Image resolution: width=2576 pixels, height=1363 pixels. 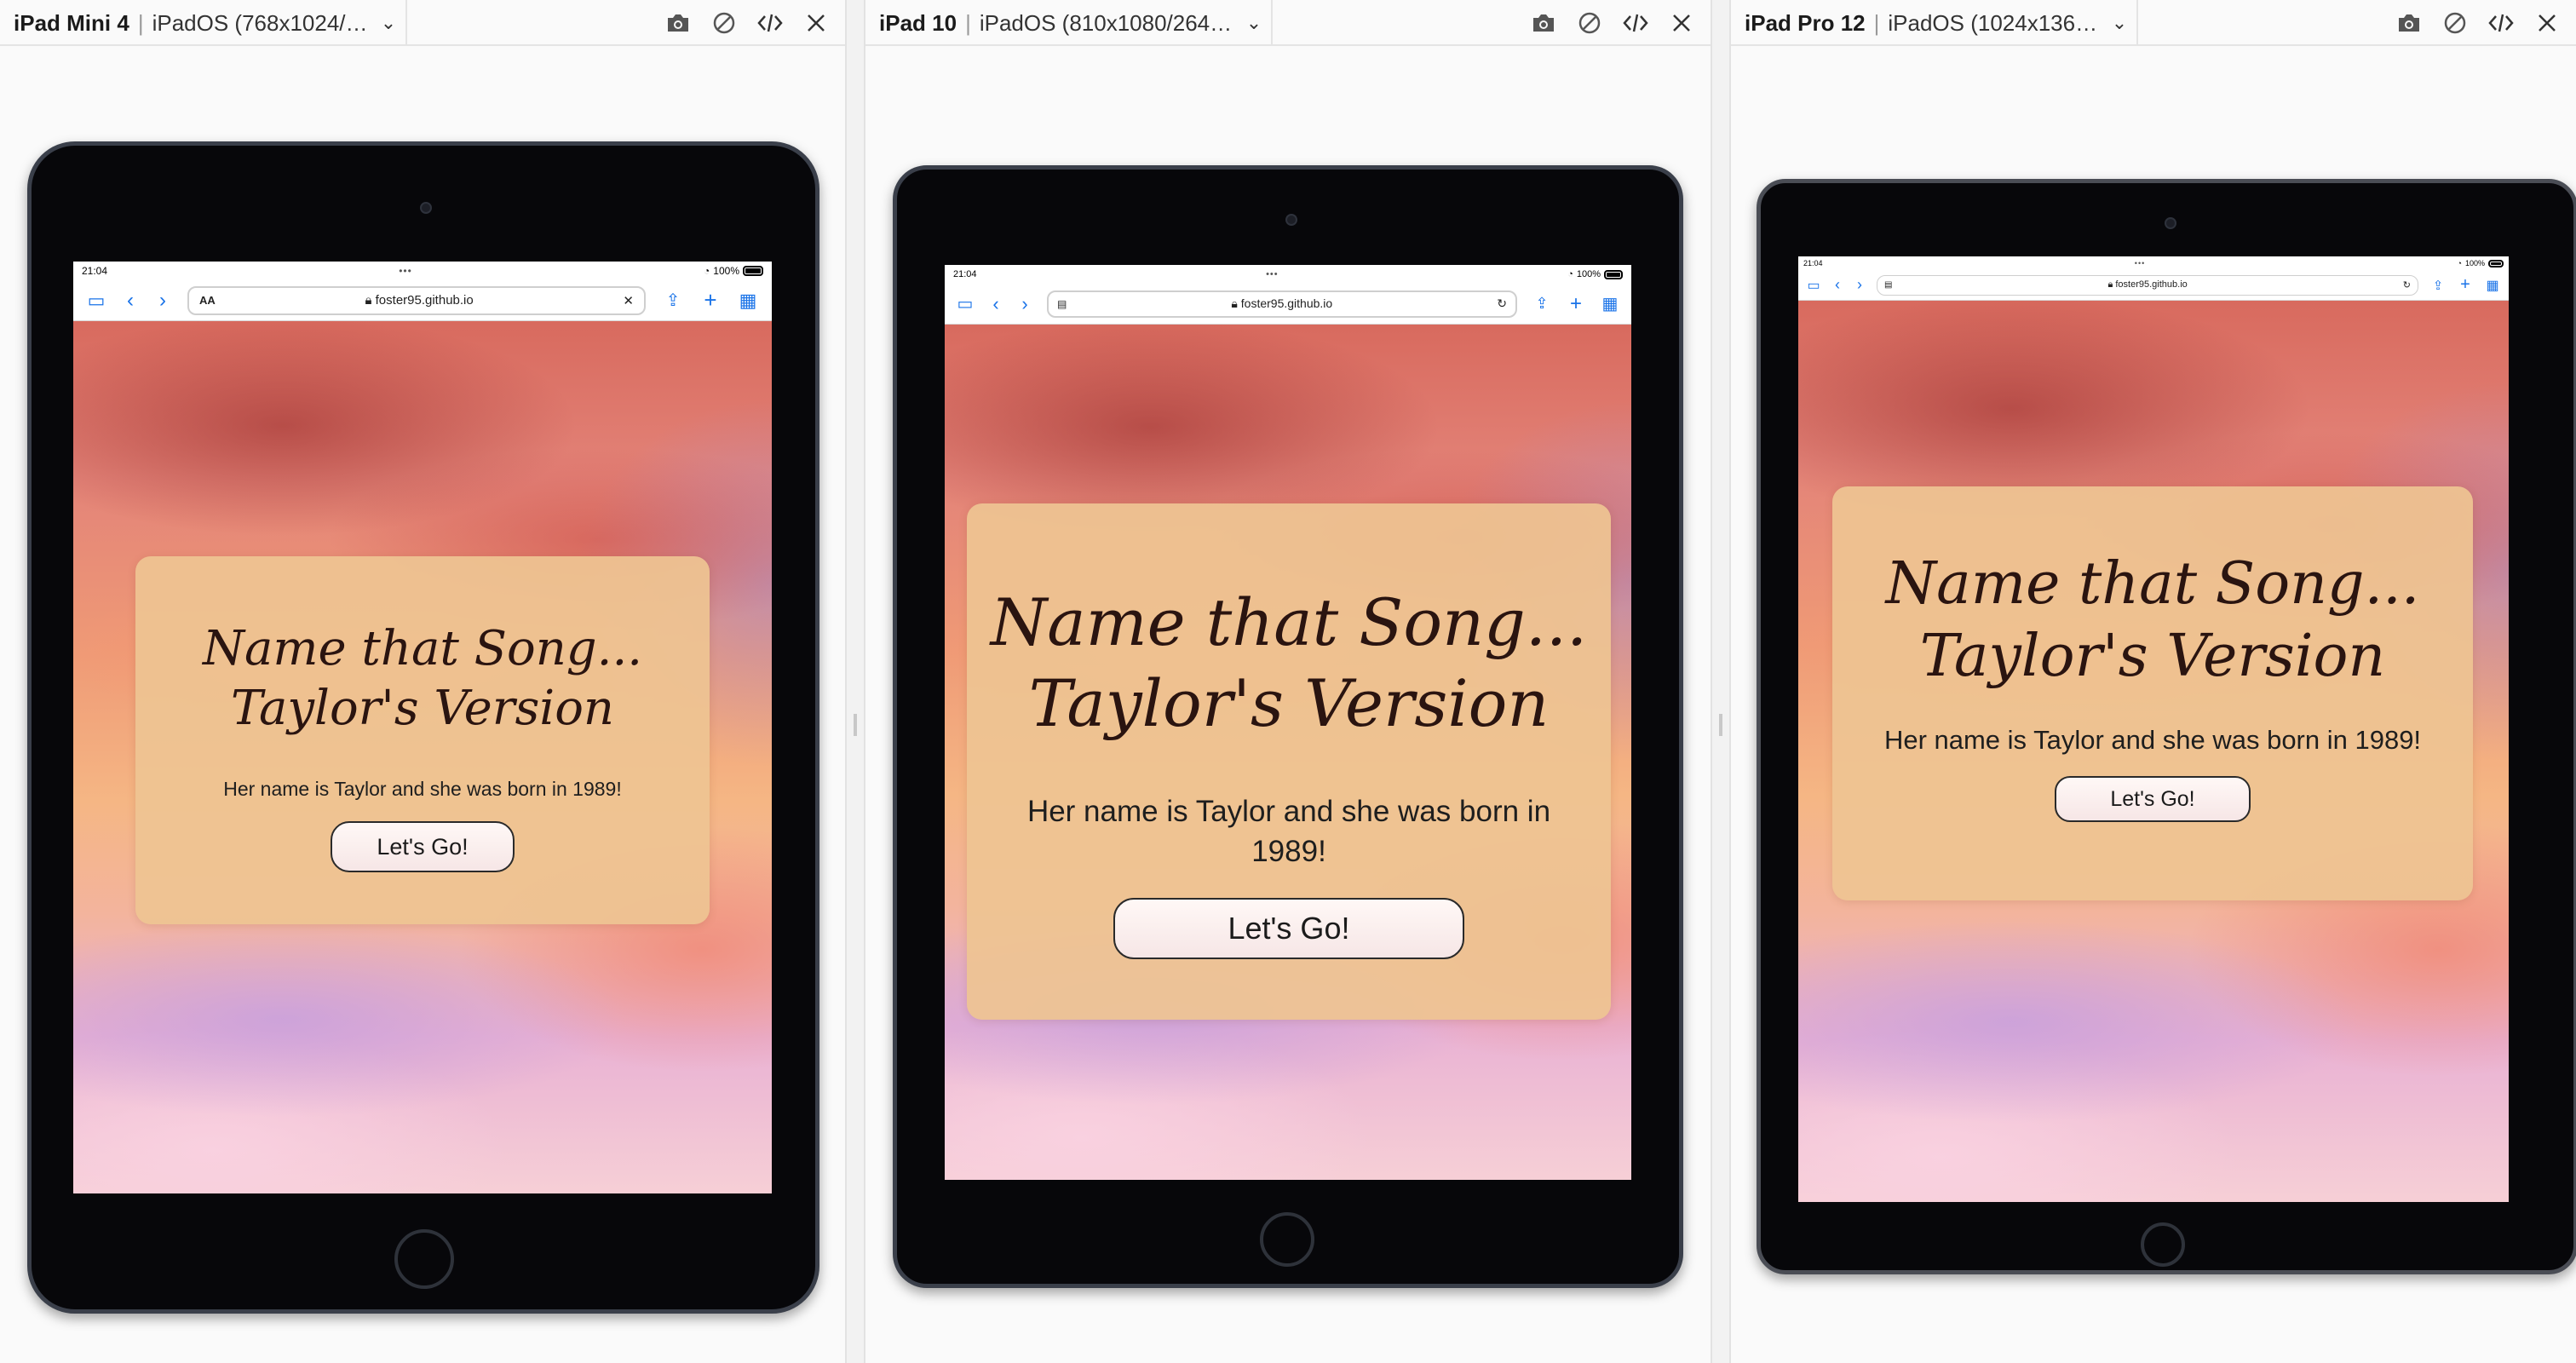 I want to click on clear-icon: ✕, so click(x=628, y=301).